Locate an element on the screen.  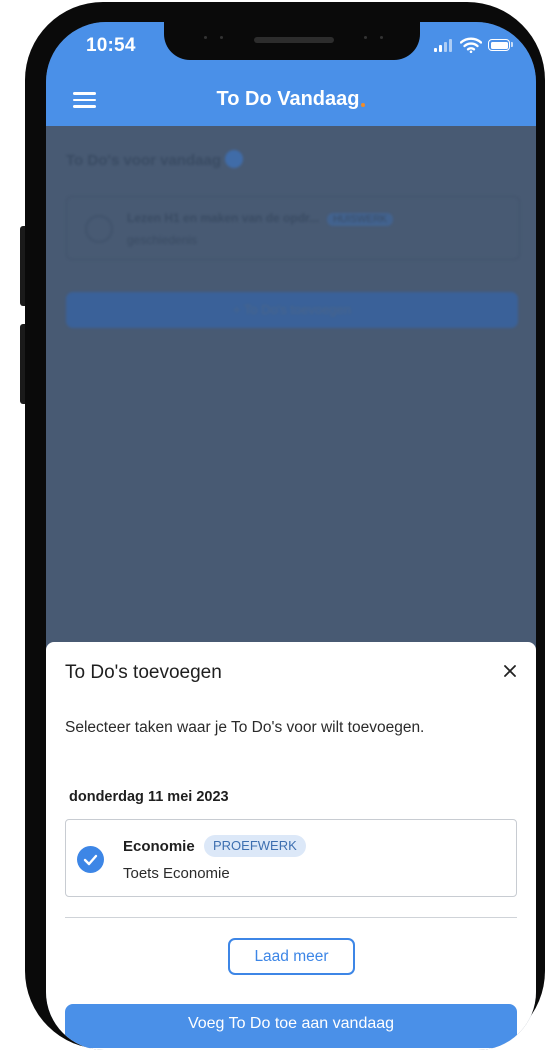
battery-tip is located at coordinates (512, 44).